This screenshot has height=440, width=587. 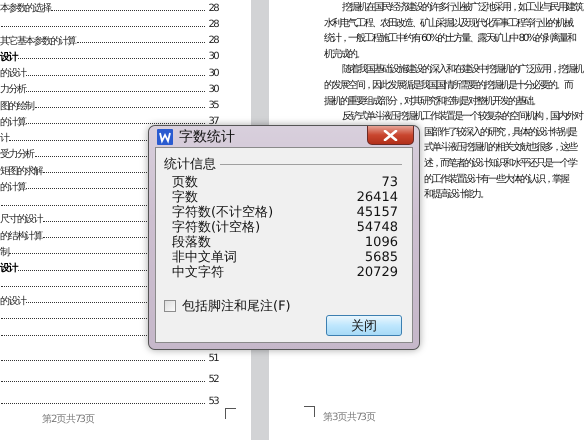 I want to click on stat-label: 字符数(计空格), so click(x=216, y=227).